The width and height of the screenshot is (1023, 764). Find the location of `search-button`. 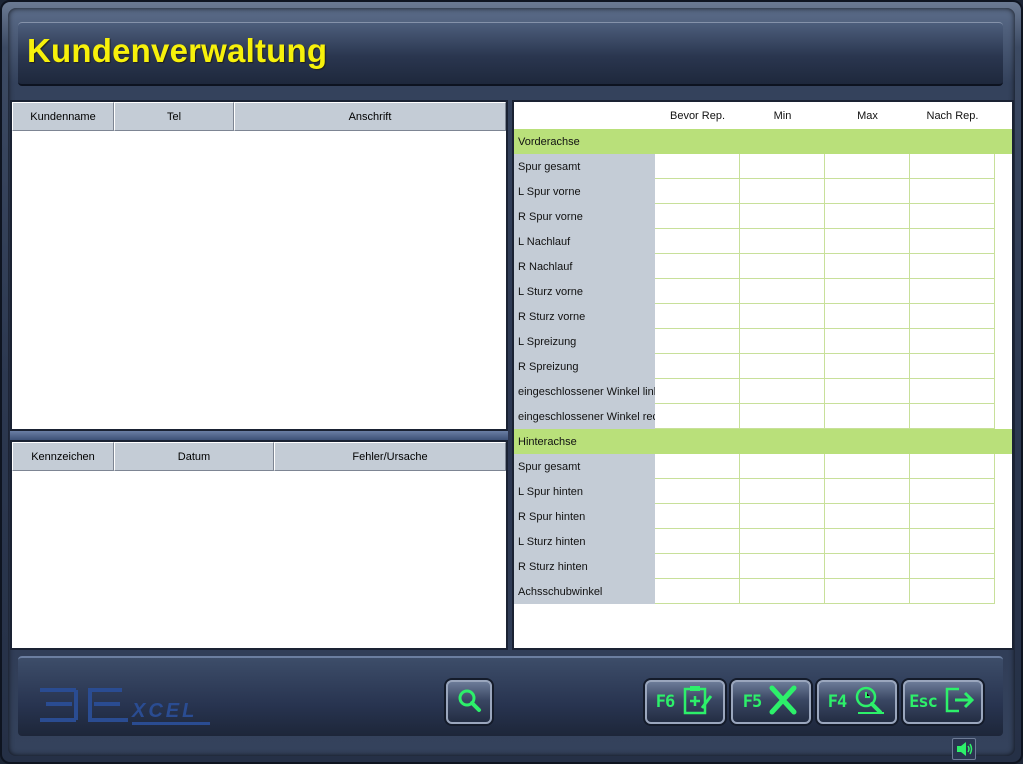

search-button is located at coordinates (469, 702).